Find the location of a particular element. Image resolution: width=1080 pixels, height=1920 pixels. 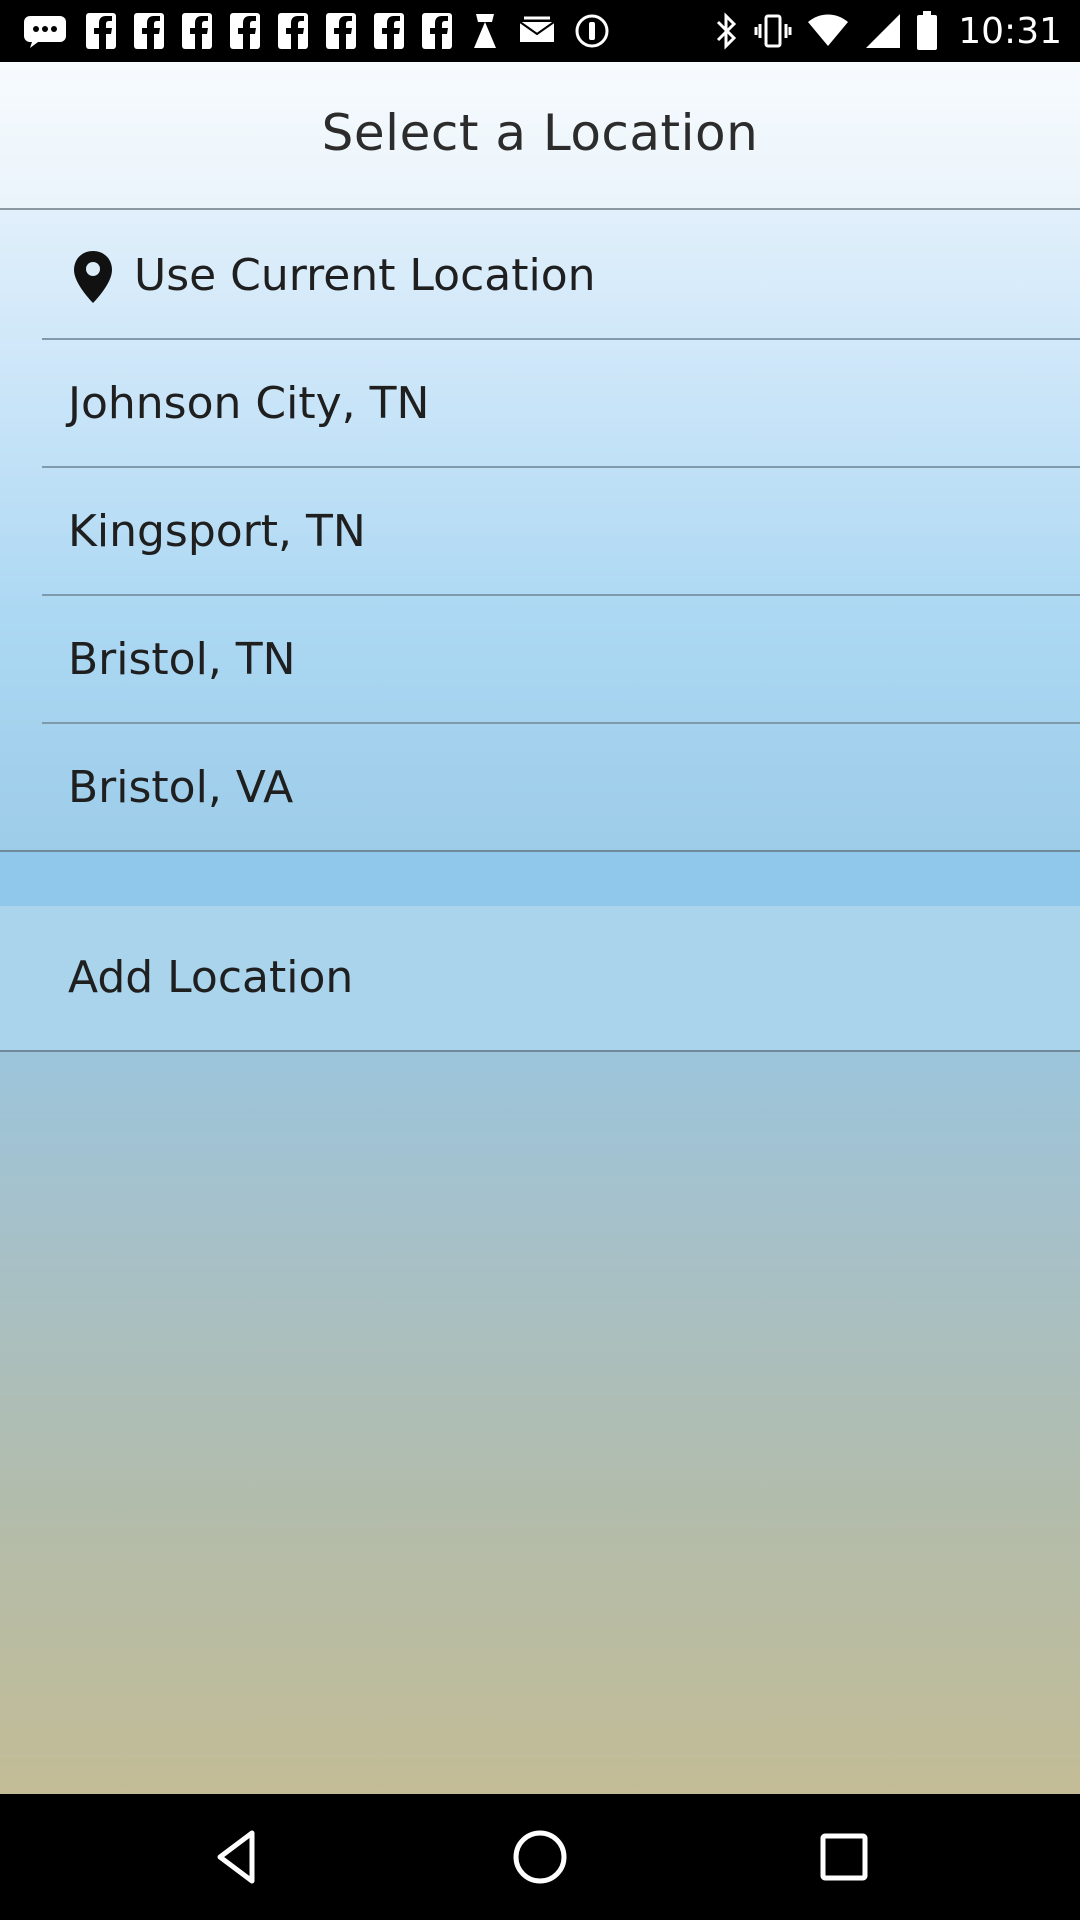

vibrate-icon is located at coordinates (773, 31).